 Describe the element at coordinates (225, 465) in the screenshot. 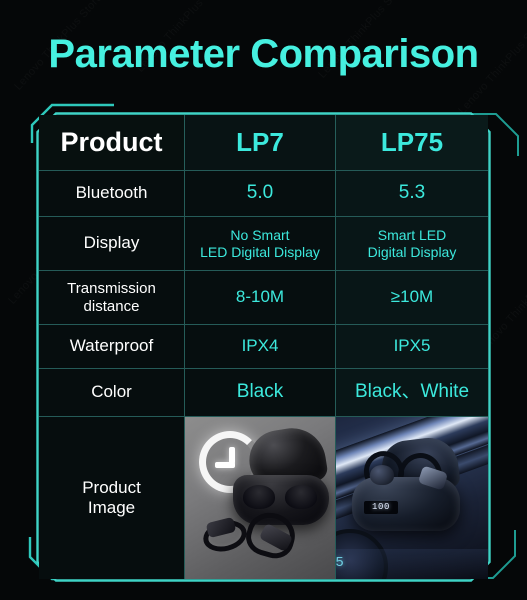

I see `lp7-clock-hand-horizontal` at that location.